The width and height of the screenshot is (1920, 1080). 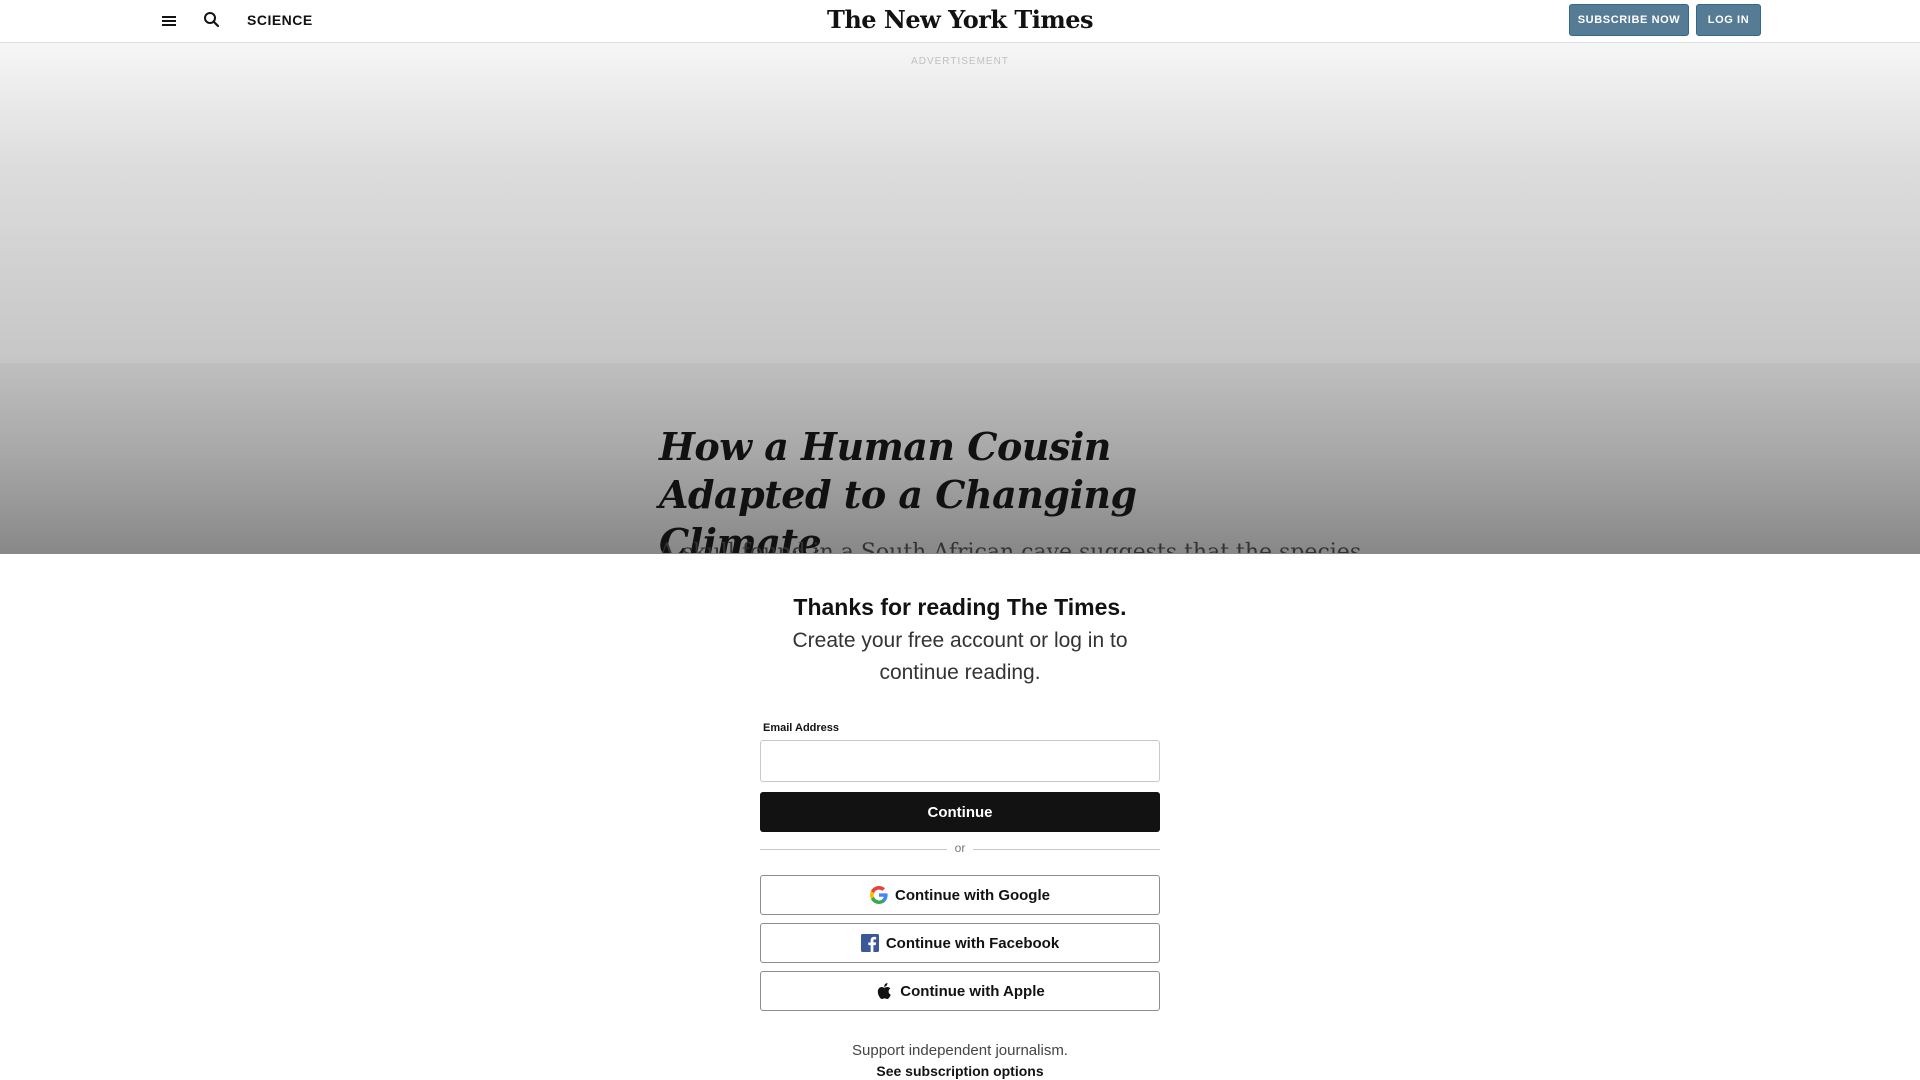 I want to click on continue-with-apple-button: Continue with Apple, so click(x=960, y=991).